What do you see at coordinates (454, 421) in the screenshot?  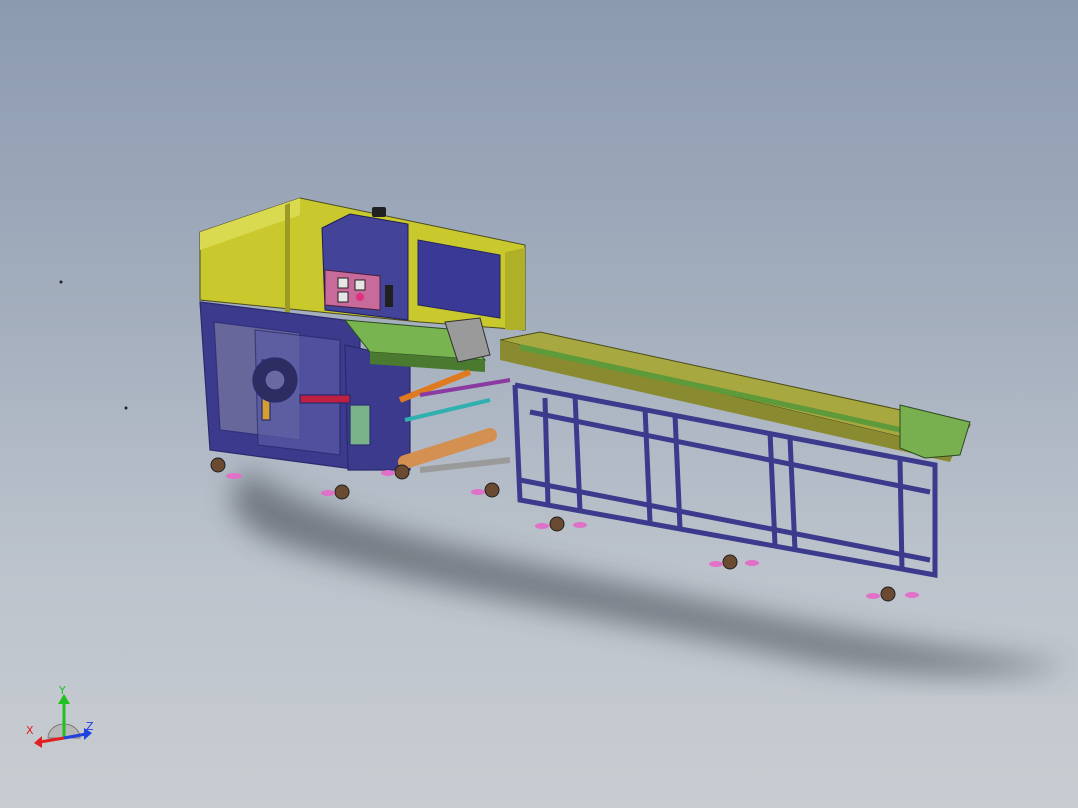 I see `shafts` at bounding box center [454, 421].